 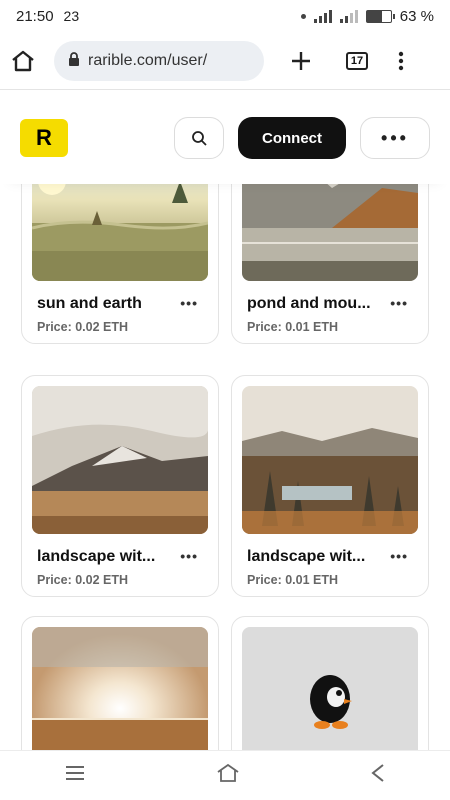 I want to click on nft-card: landscape wit... ••• Price: 0.02 ETH, so click(x=120, y=486).